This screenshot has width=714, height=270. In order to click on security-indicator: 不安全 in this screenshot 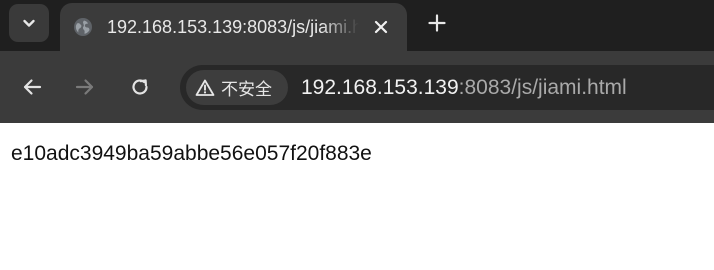, I will do `click(237, 87)`.